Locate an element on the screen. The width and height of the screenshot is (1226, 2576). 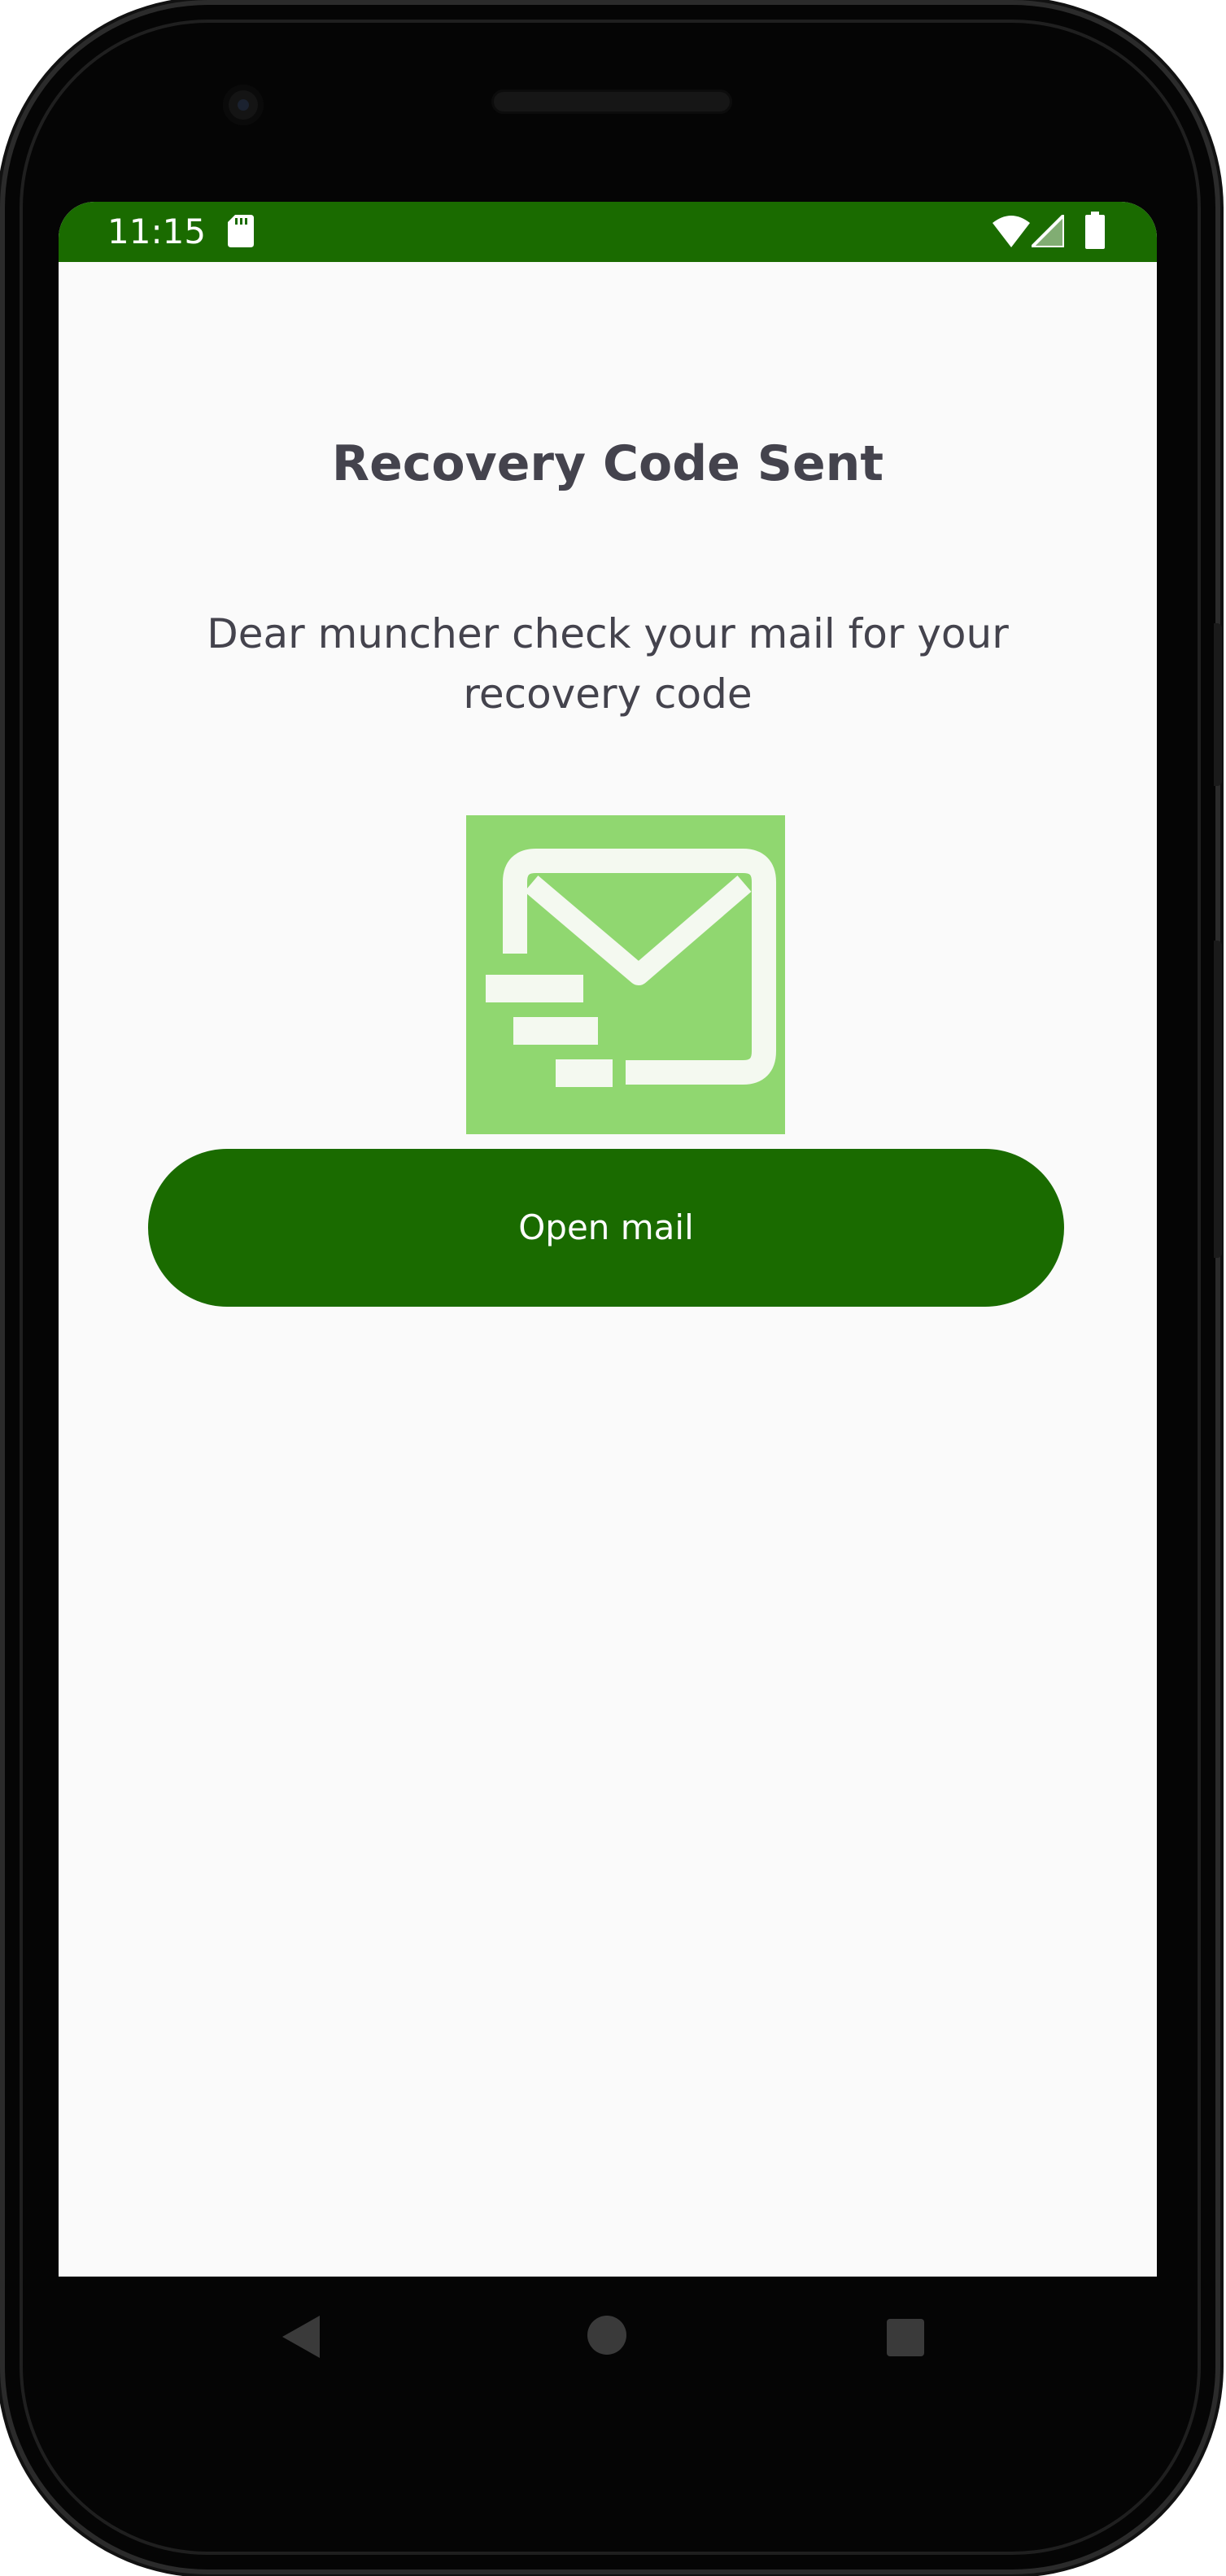
mail-sent-icon is located at coordinates (626, 974).